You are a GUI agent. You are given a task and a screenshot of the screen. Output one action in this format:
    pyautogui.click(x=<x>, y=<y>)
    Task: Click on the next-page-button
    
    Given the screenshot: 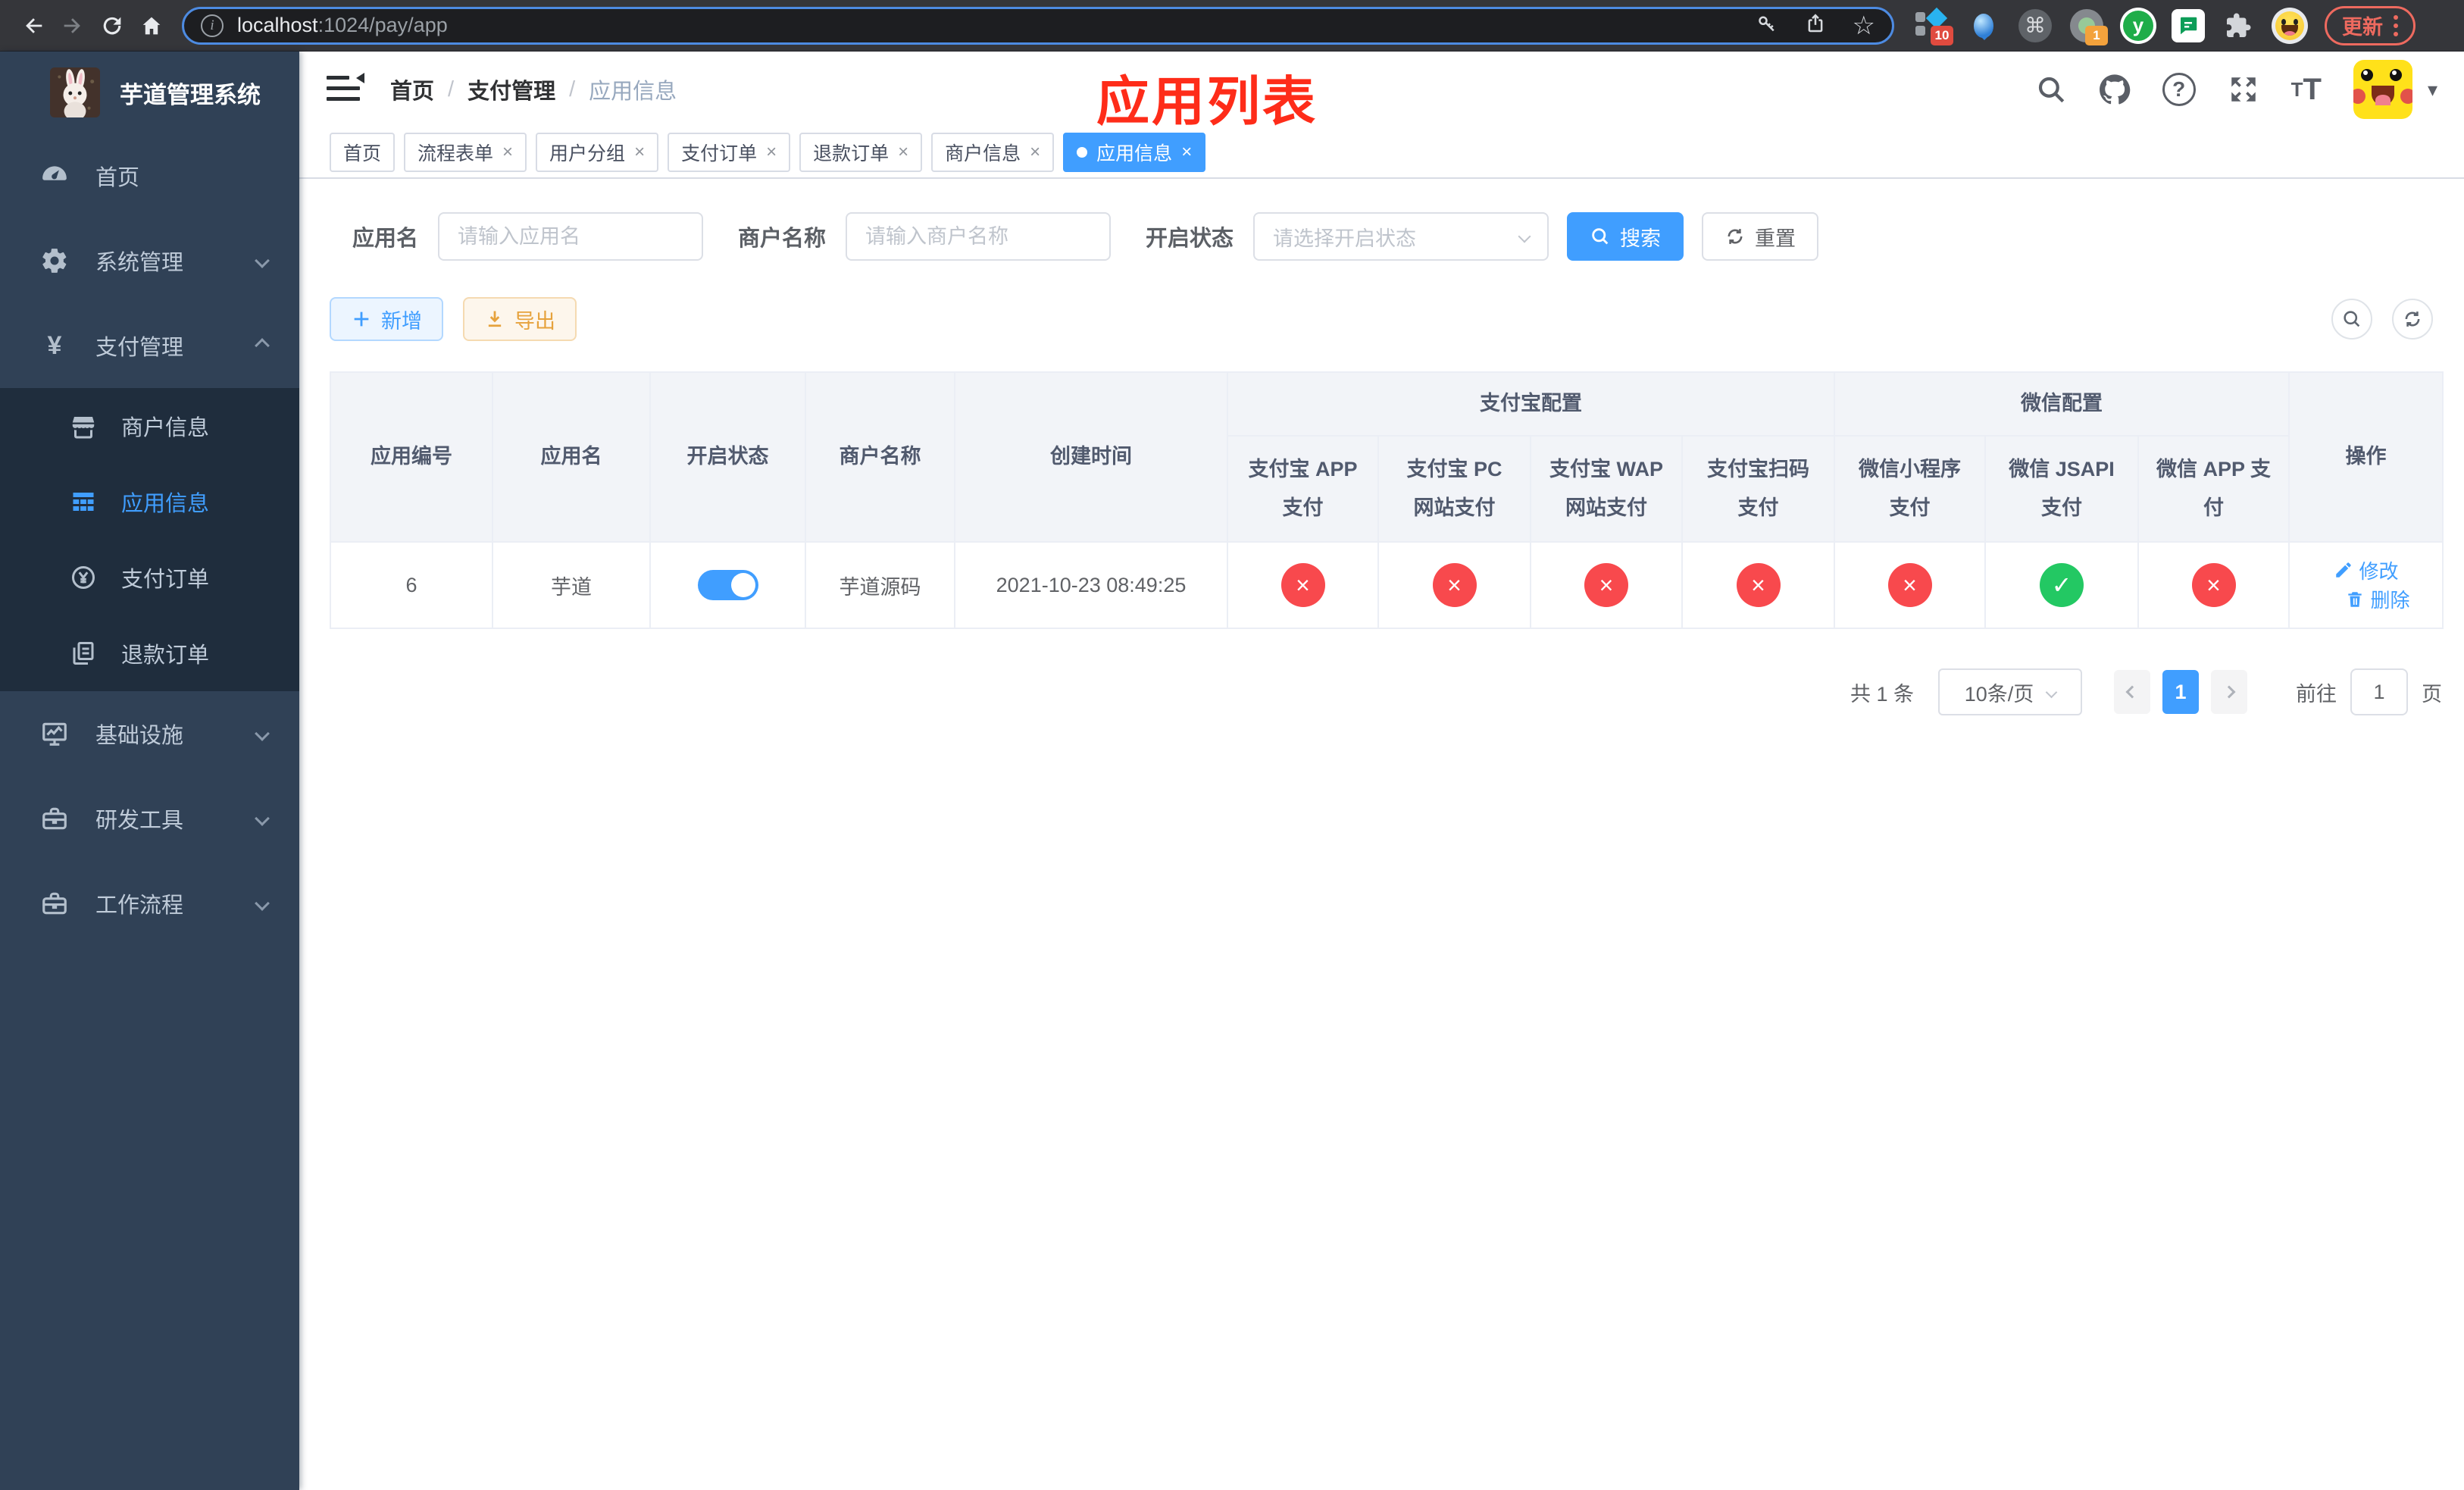 What is the action you would take?
    pyautogui.click(x=2229, y=692)
    